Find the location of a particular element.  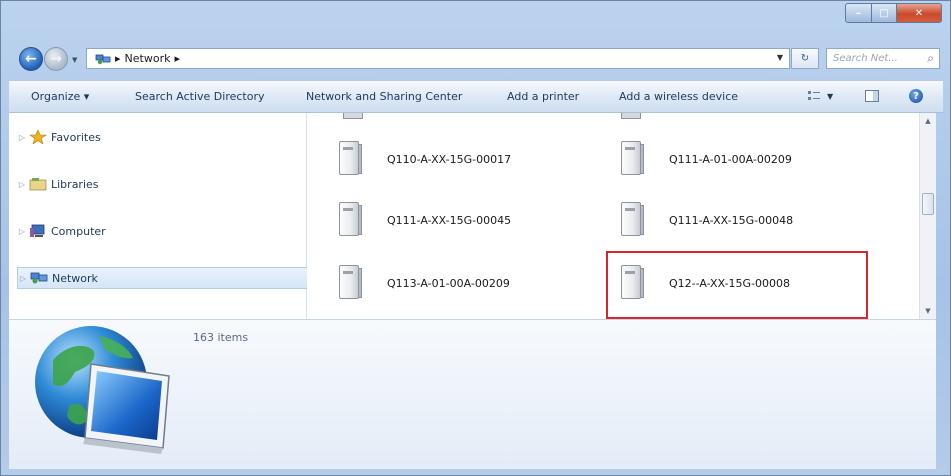

star-icon is located at coordinates (38, 137).